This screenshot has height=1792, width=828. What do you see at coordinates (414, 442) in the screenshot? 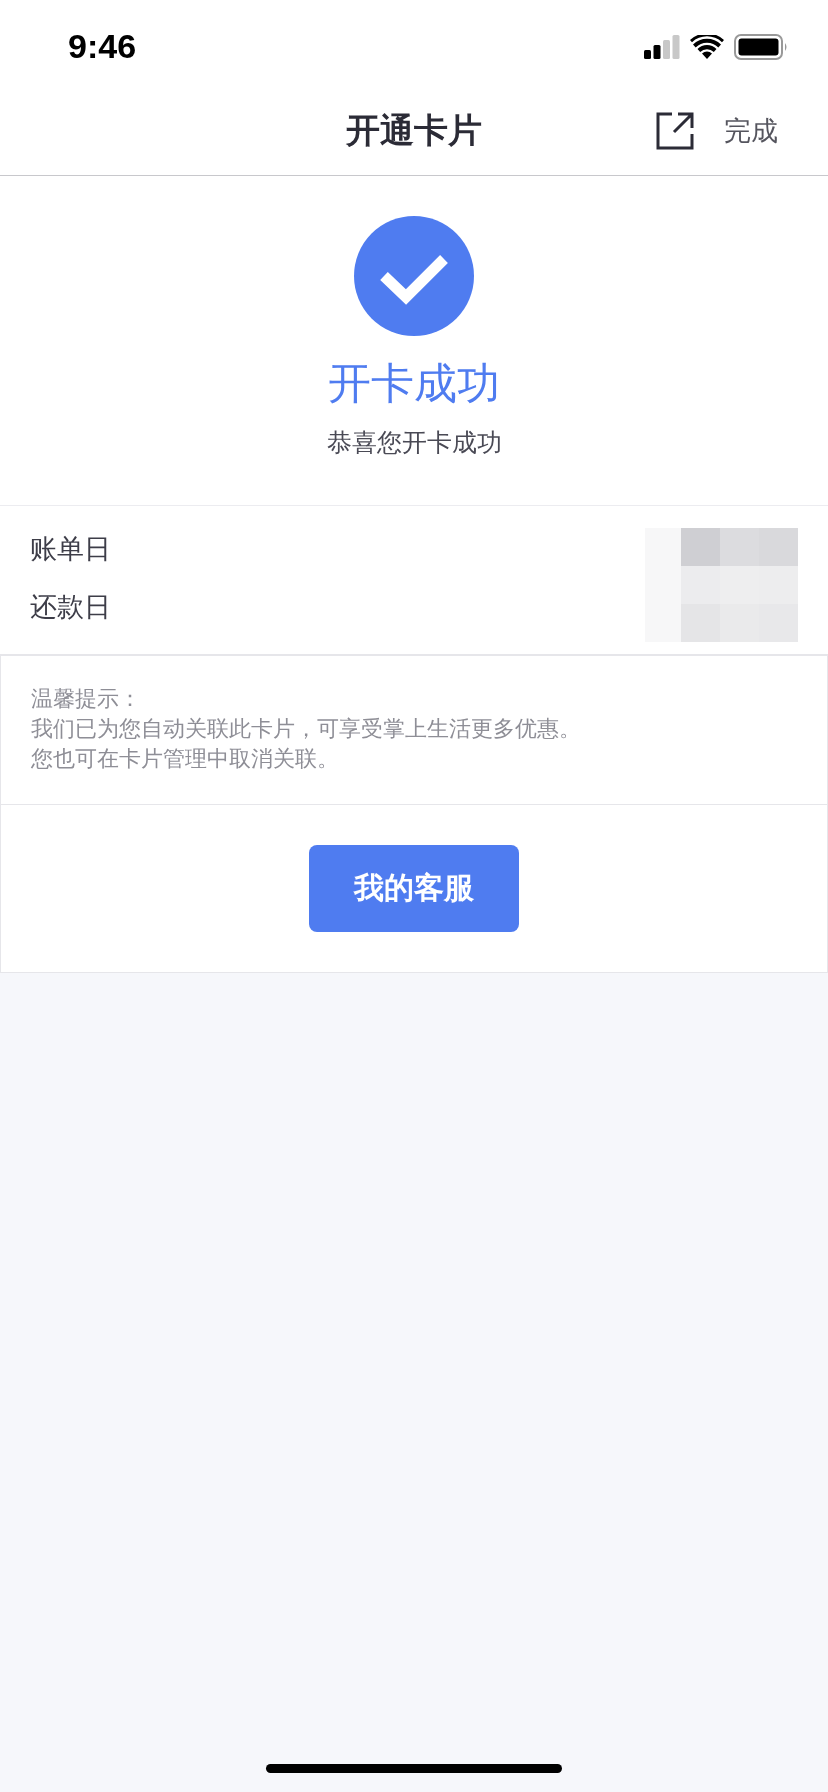
I see `result-subtitle: 恭喜您开卡成功` at bounding box center [414, 442].